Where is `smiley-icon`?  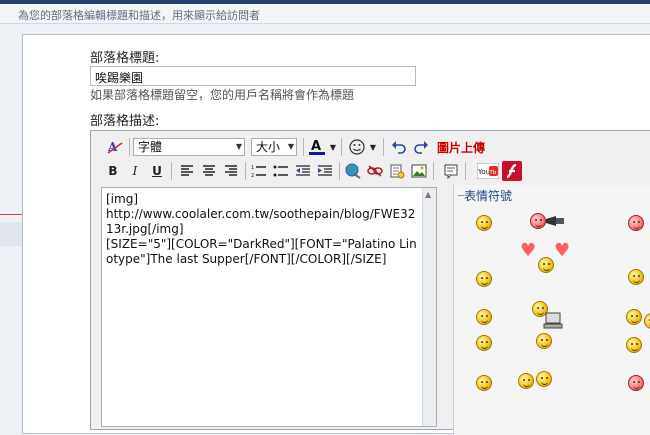
smiley-icon is located at coordinates (357, 147).